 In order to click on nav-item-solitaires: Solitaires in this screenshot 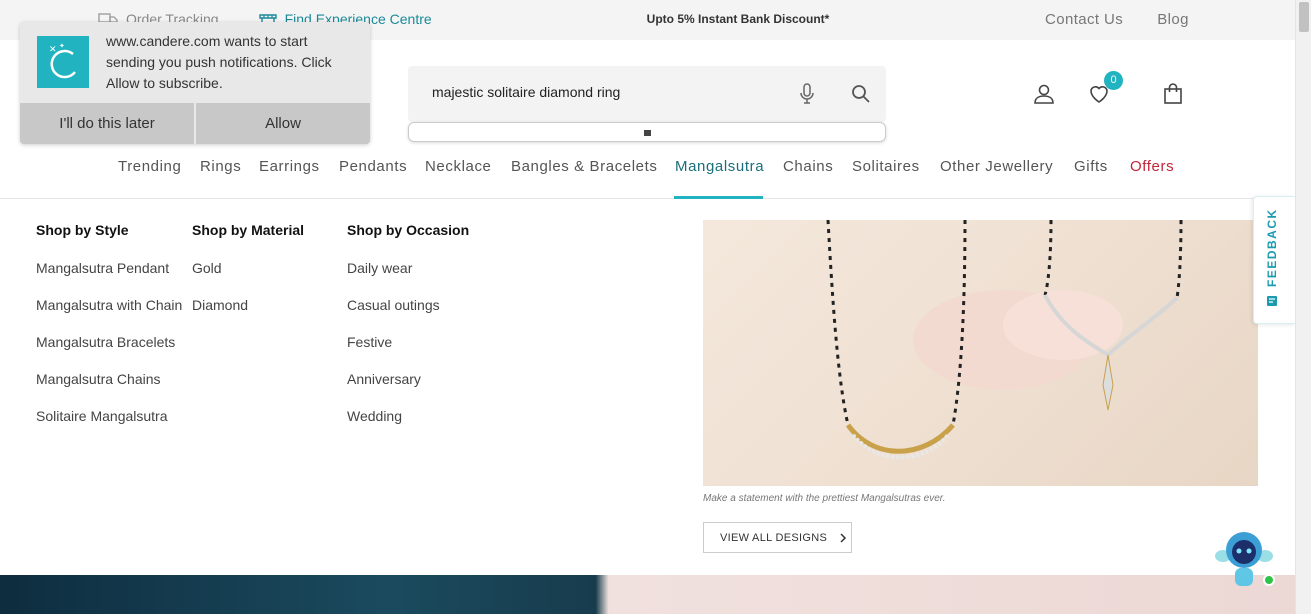, I will do `click(886, 166)`.